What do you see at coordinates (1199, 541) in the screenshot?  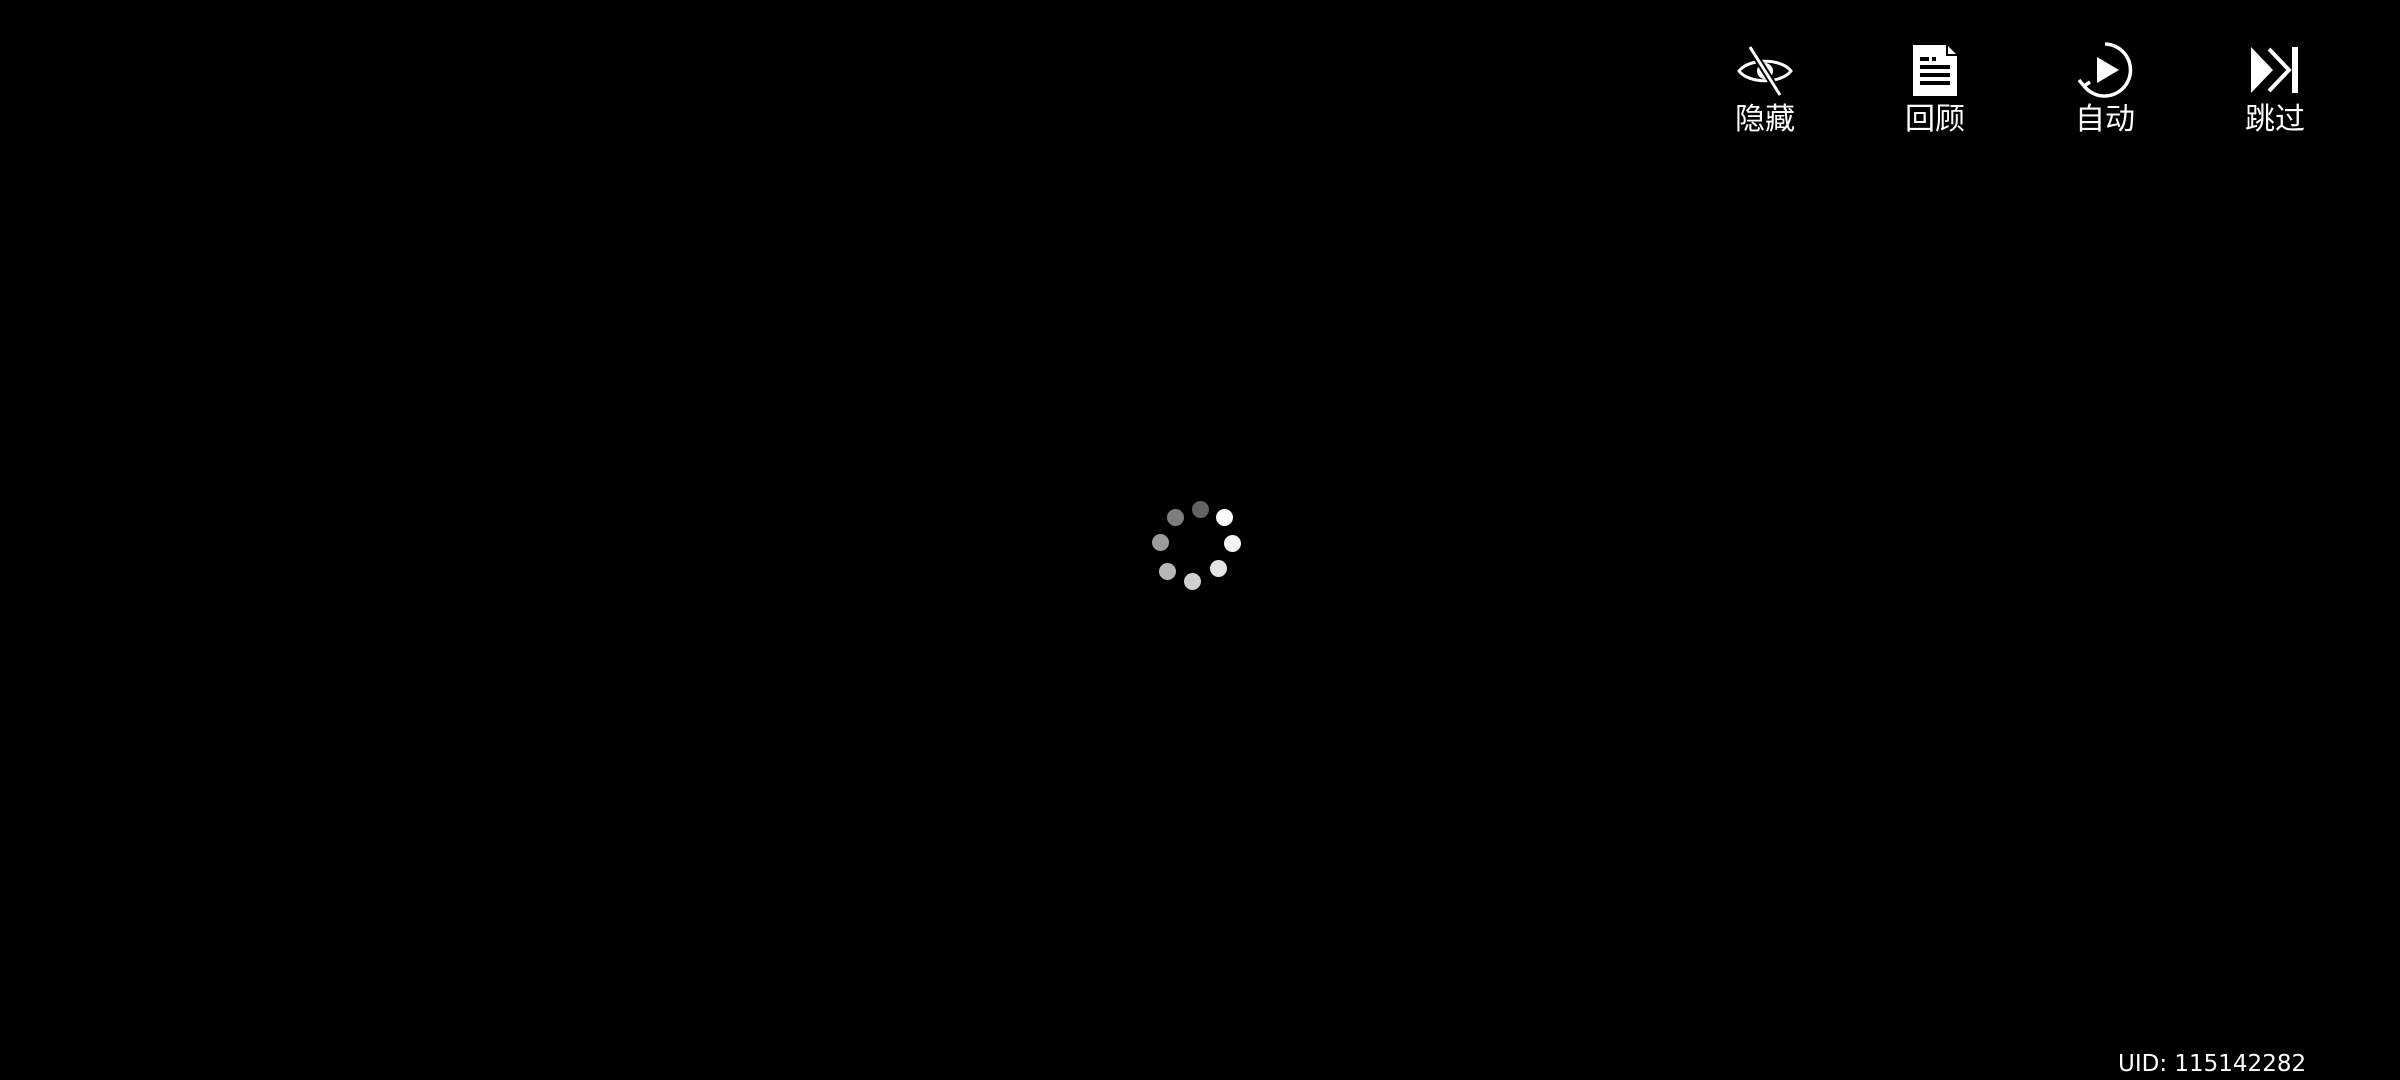 I see `loading-spinner-icon` at bounding box center [1199, 541].